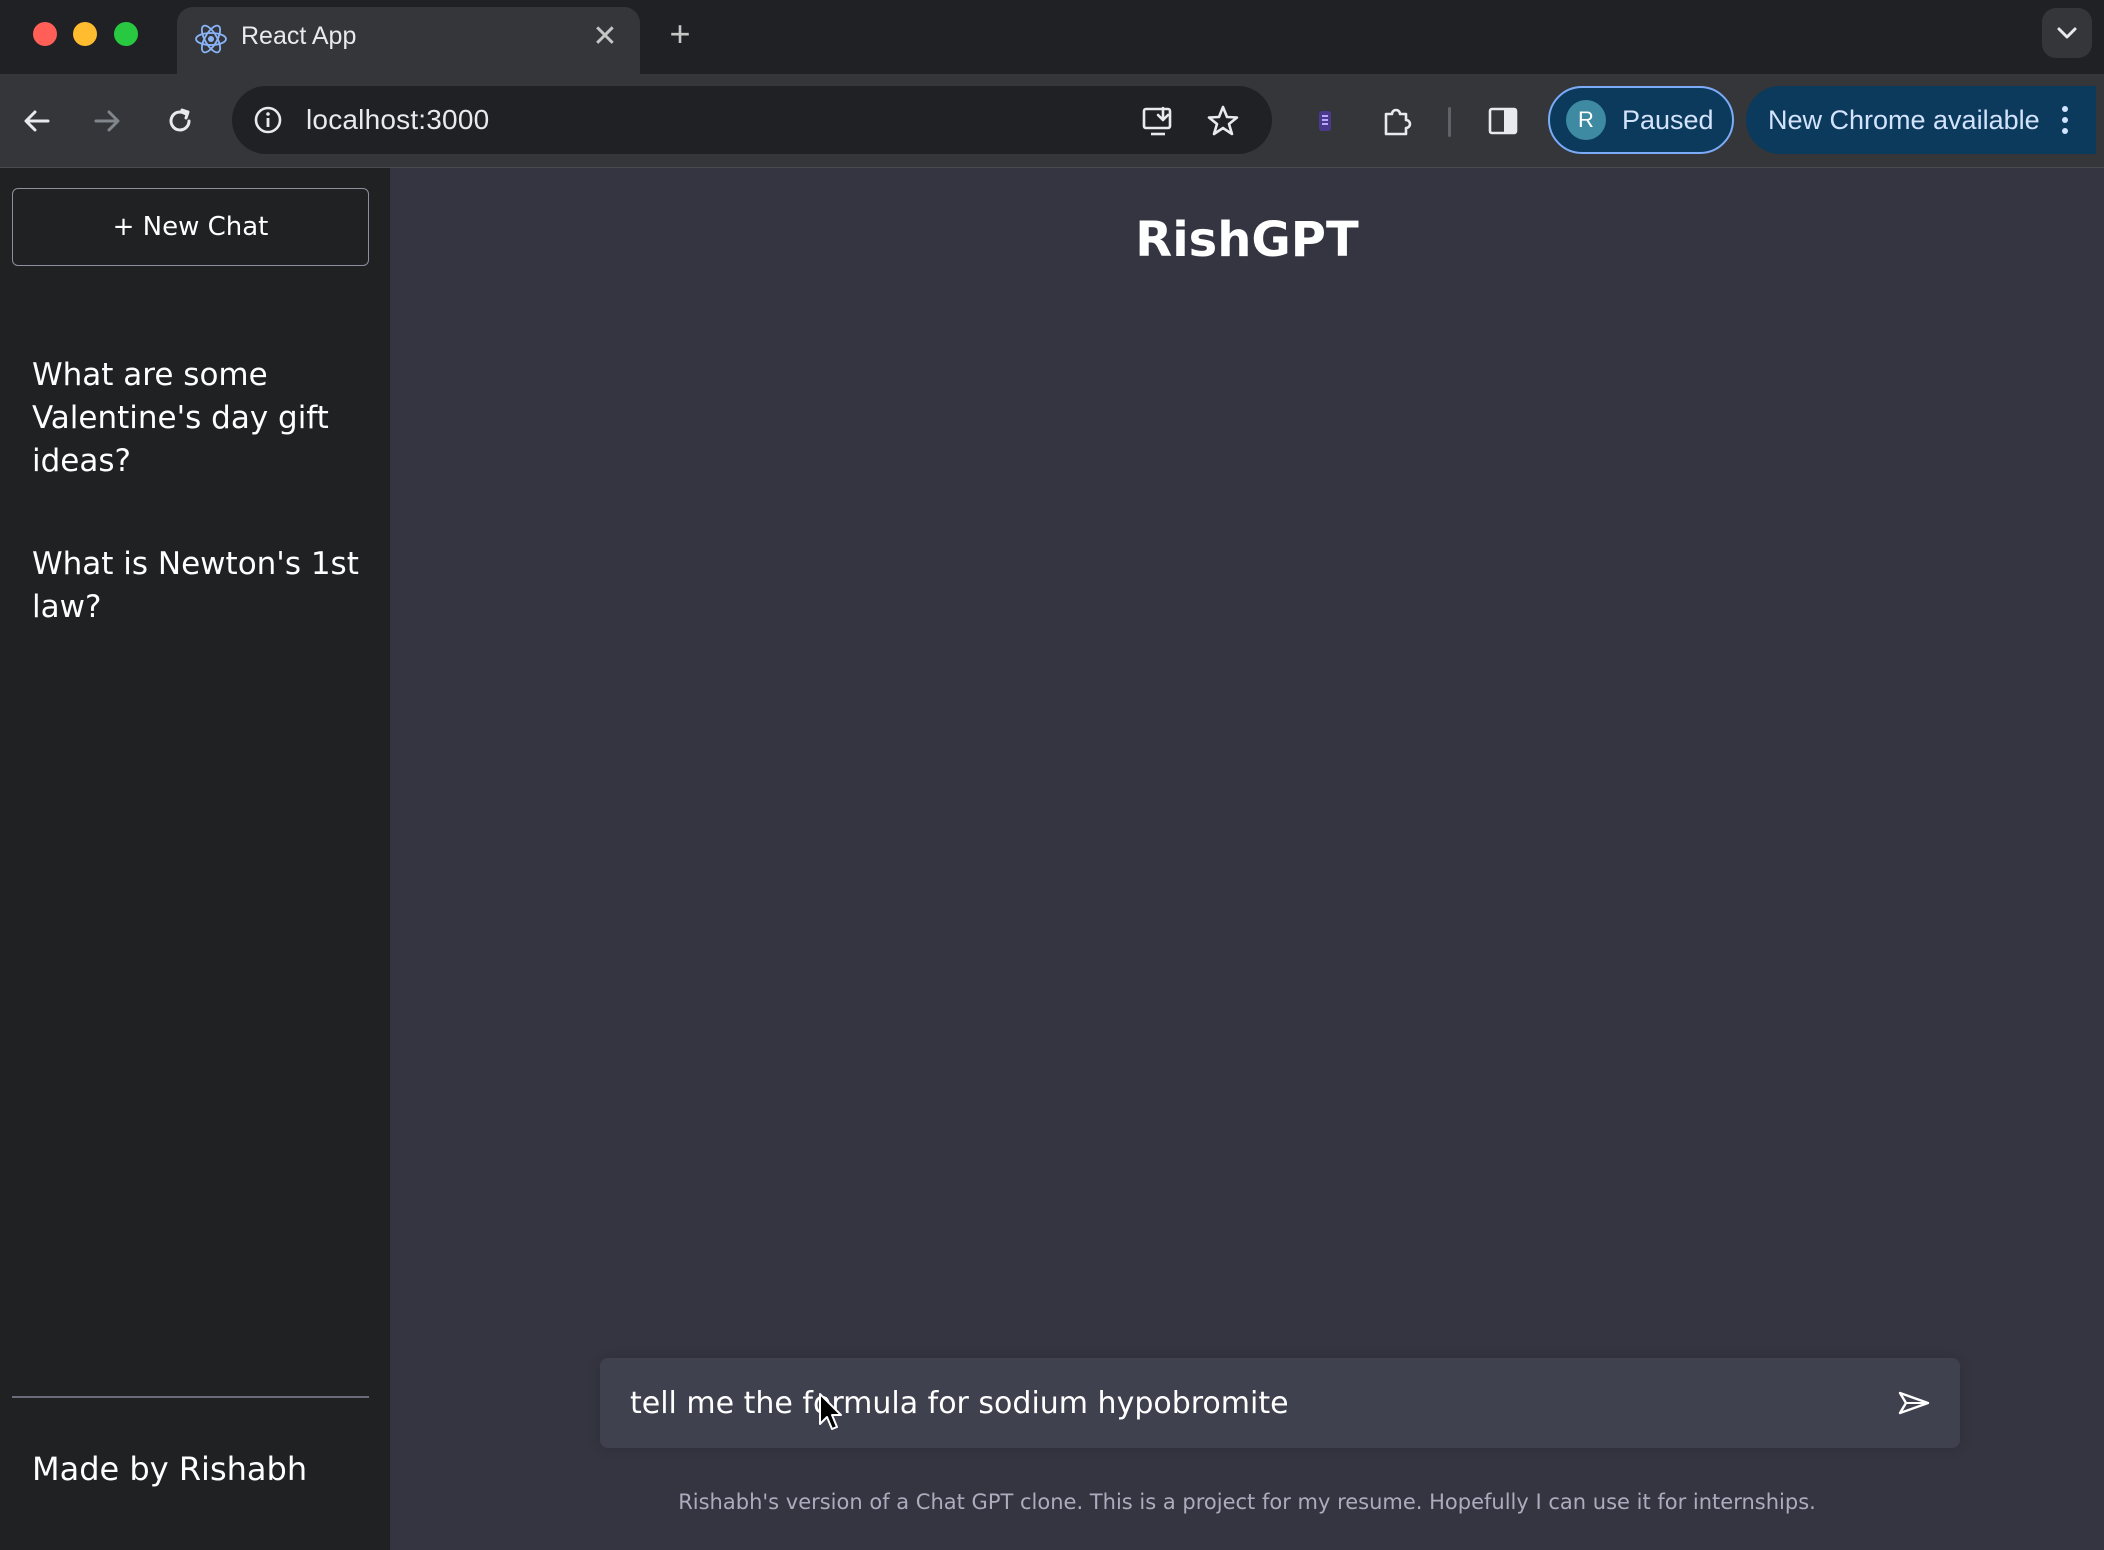 This screenshot has width=2104, height=1550. What do you see at coordinates (1904, 119) in the screenshot?
I see `update-label: New Chrome available` at bounding box center [1904, 119].